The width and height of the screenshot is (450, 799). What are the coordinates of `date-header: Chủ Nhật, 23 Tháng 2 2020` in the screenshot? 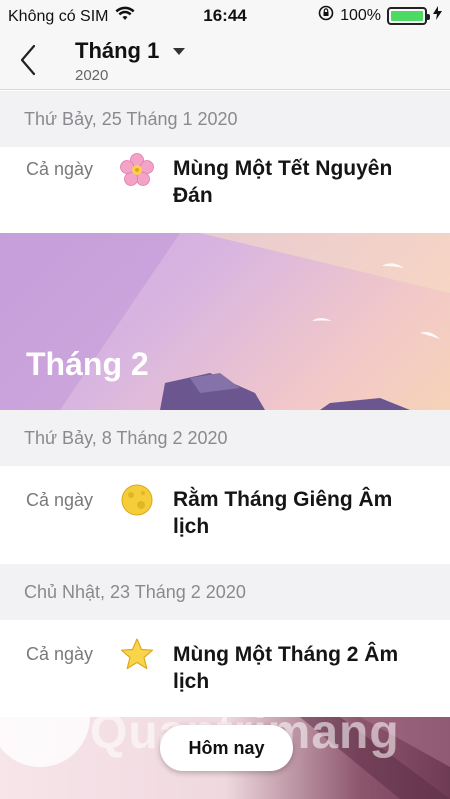 It's located at (225, 592).